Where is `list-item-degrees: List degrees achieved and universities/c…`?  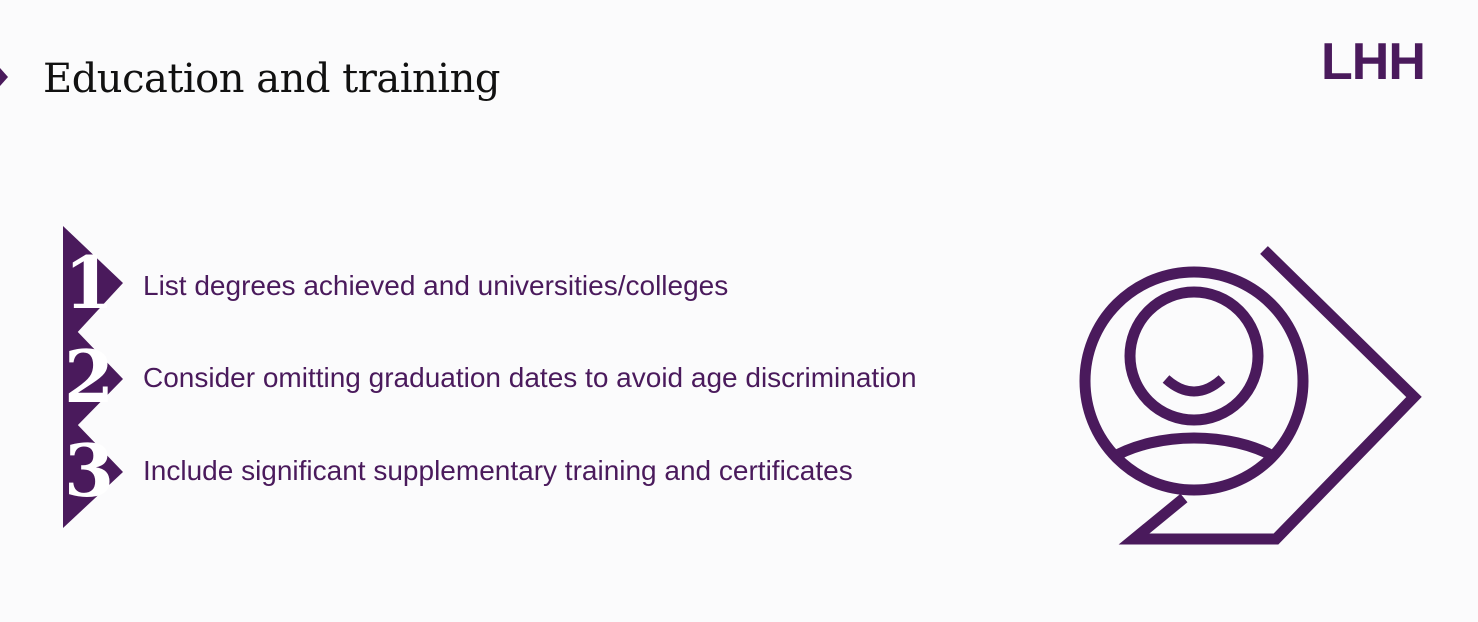
list-item-degrees: List degrees achieved and universities/c… is located at coordinates (436, 285).